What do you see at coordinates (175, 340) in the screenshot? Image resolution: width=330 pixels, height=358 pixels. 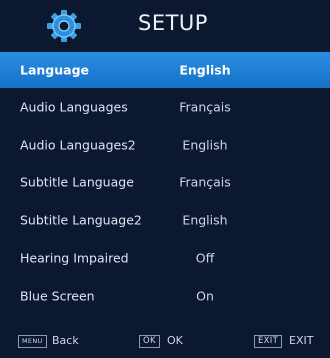 I see `ok-hint: OK` at bounding box center [175, 340].